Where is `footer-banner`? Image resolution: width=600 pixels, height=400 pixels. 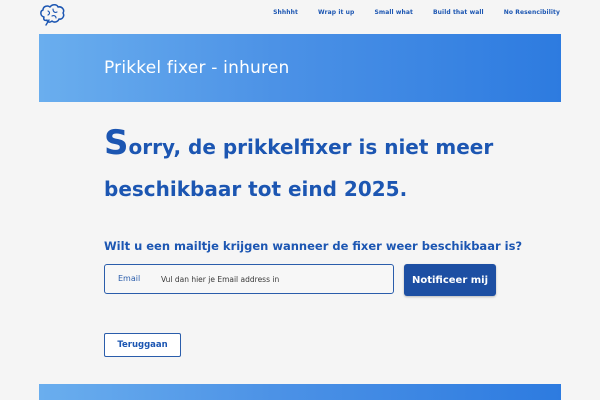 footer-banner is located at coordinates (300, 392).